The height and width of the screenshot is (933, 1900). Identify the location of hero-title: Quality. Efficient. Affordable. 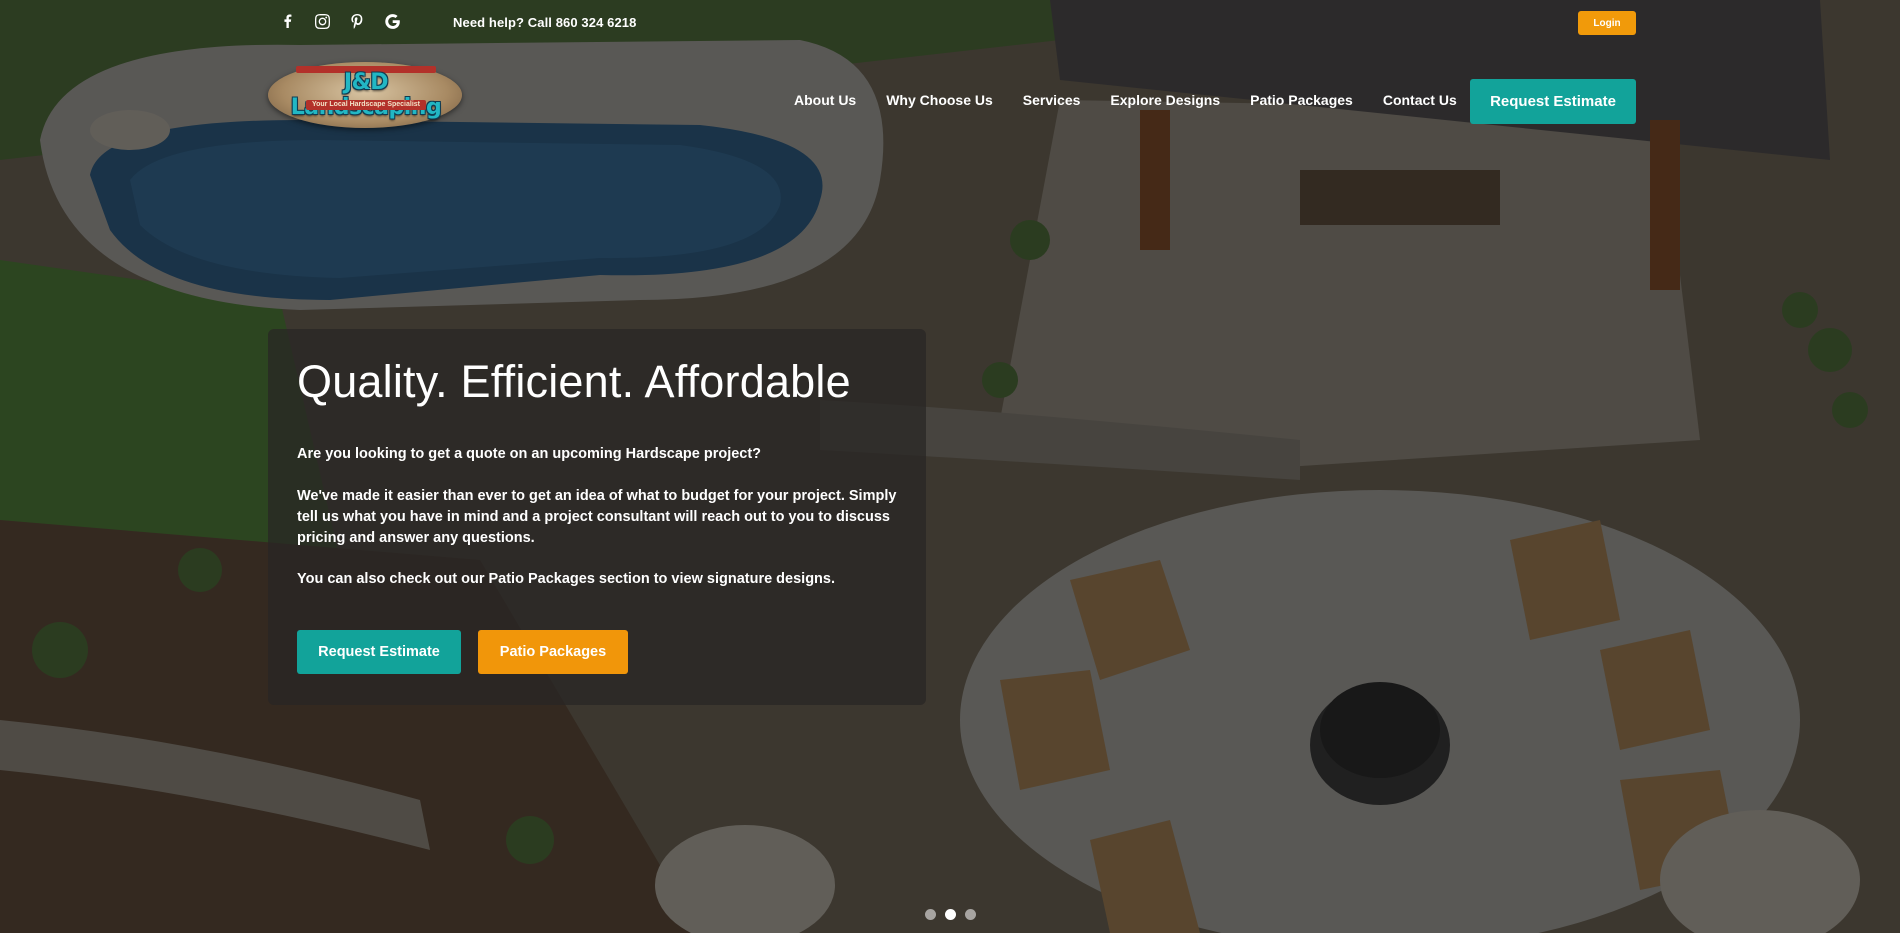
(574, 381).